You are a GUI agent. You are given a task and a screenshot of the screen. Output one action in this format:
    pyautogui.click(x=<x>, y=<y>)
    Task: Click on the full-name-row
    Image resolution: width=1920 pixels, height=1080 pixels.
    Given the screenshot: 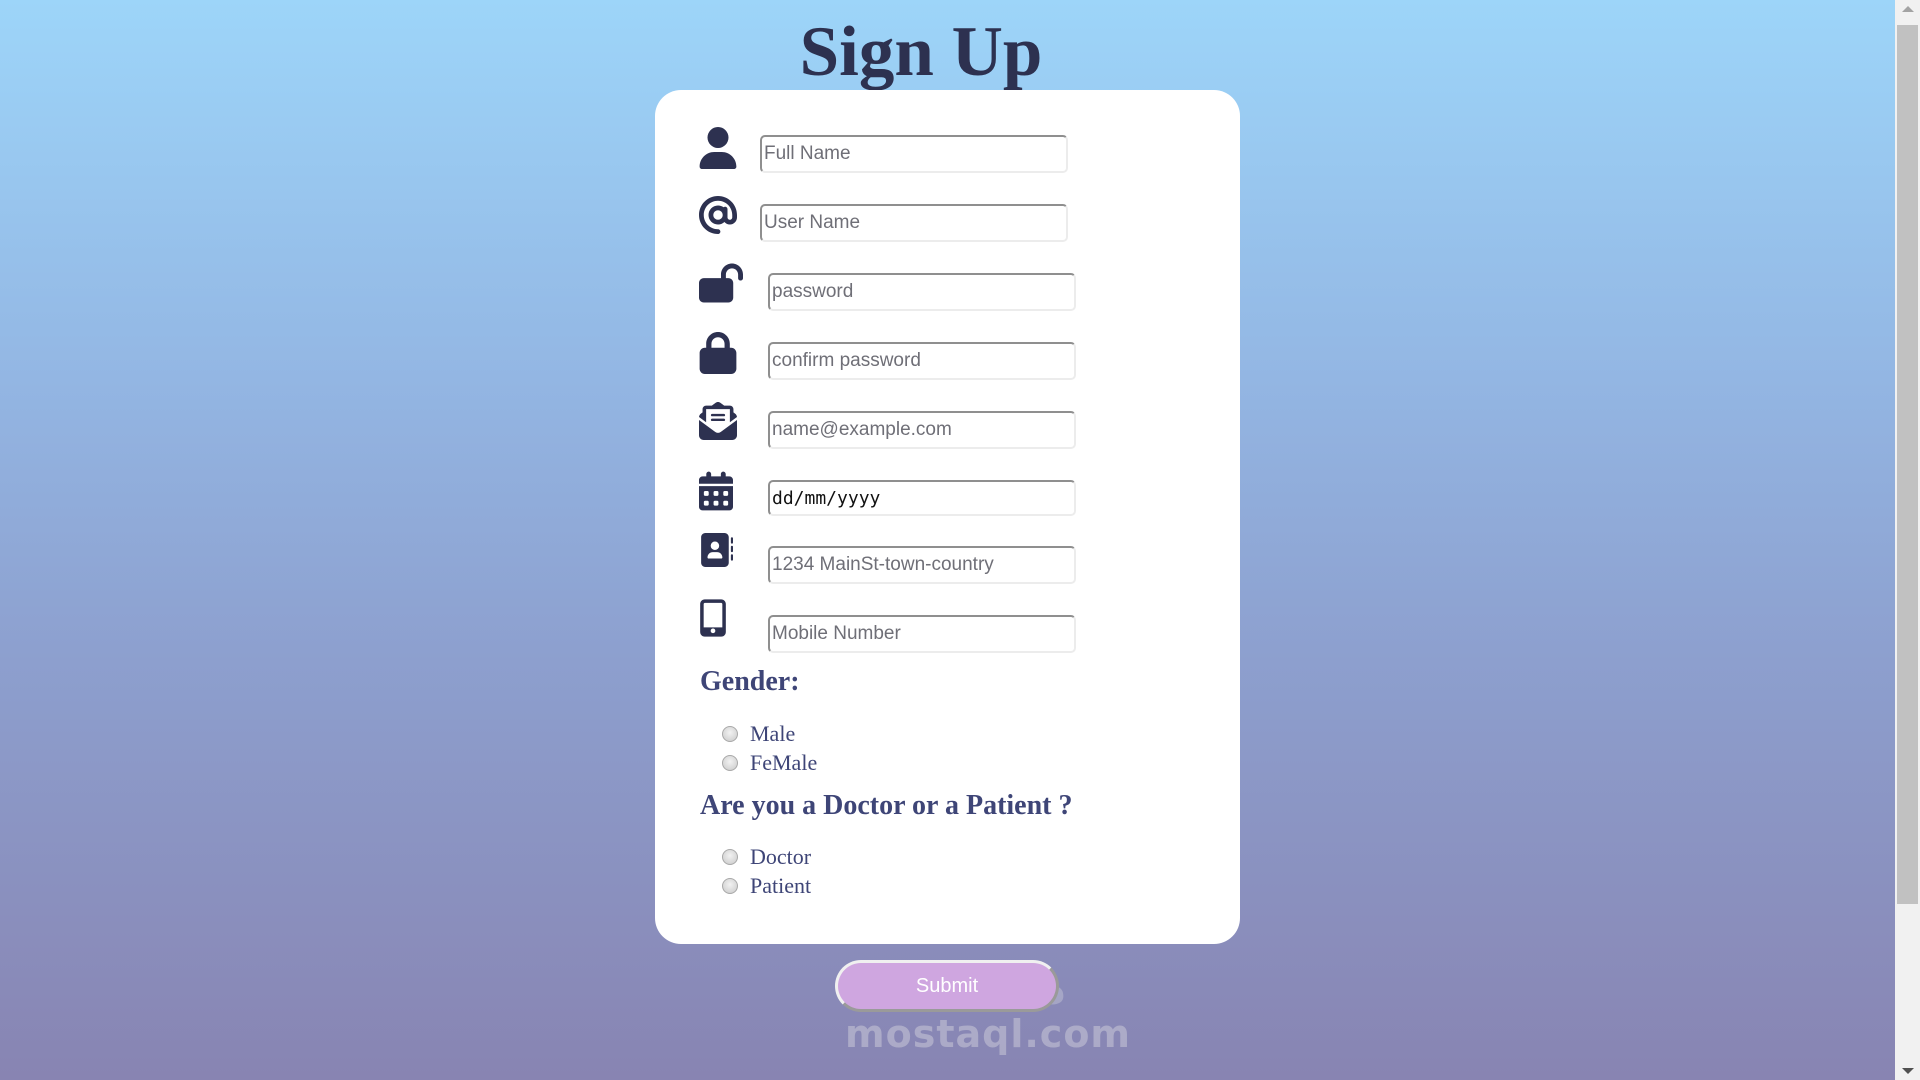 What is the action you would take?
    pyautogui.click(x=947, y=151)
    